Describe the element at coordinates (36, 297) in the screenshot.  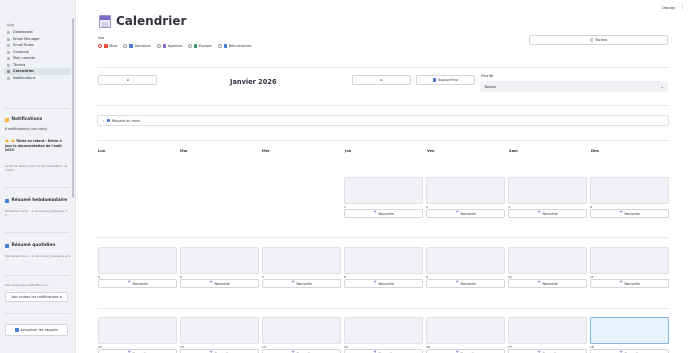
I see `see-all-notifications-button: Voir toutes les notifications ▾` at that location.